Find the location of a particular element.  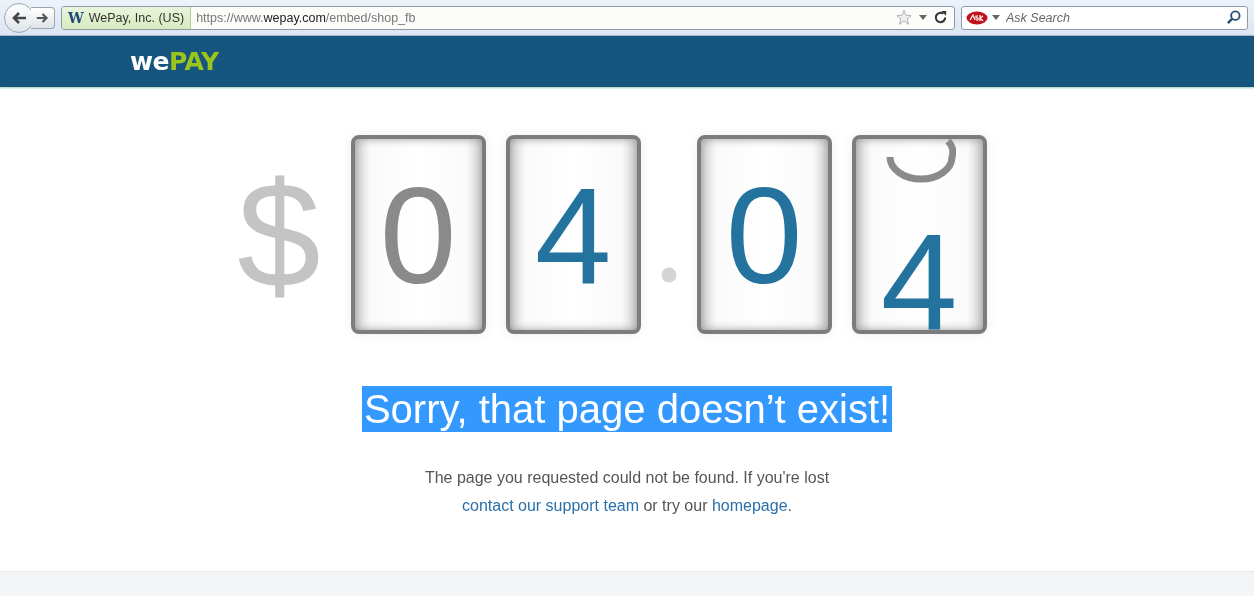

logo: wePAY is located at coordinates (174, 61).